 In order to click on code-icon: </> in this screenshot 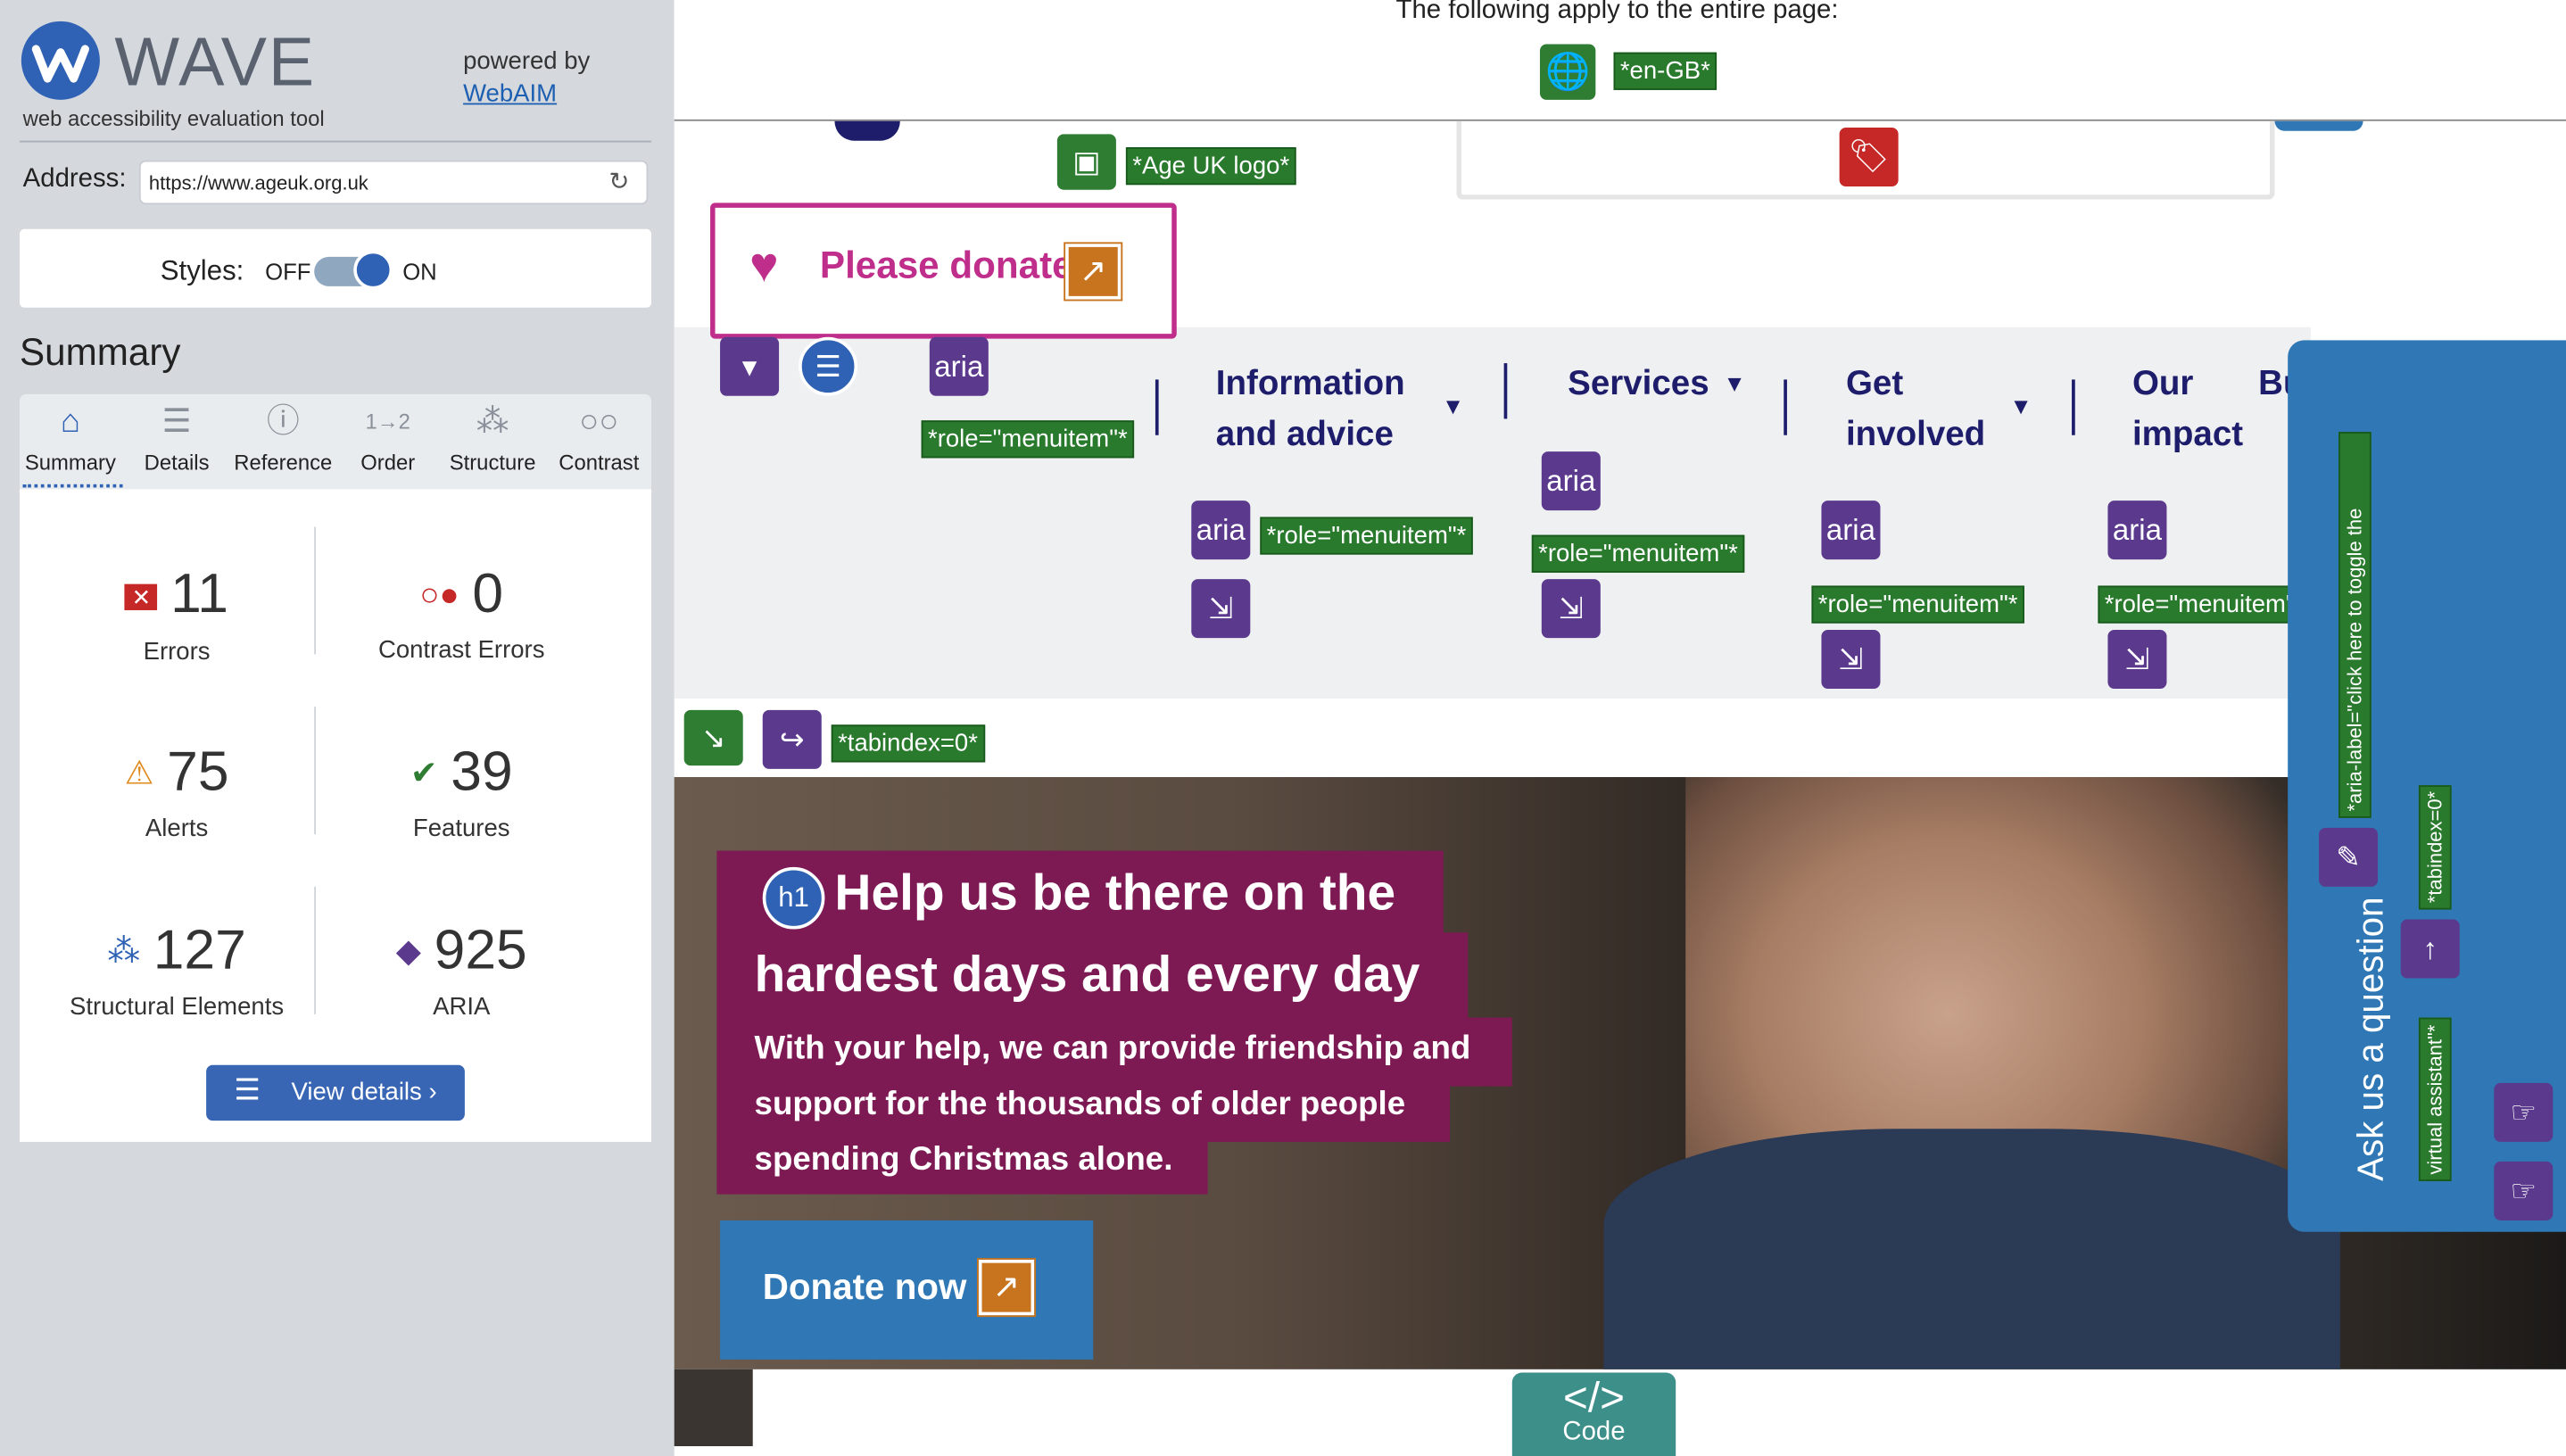, I will do `click(1594, 1397)`.